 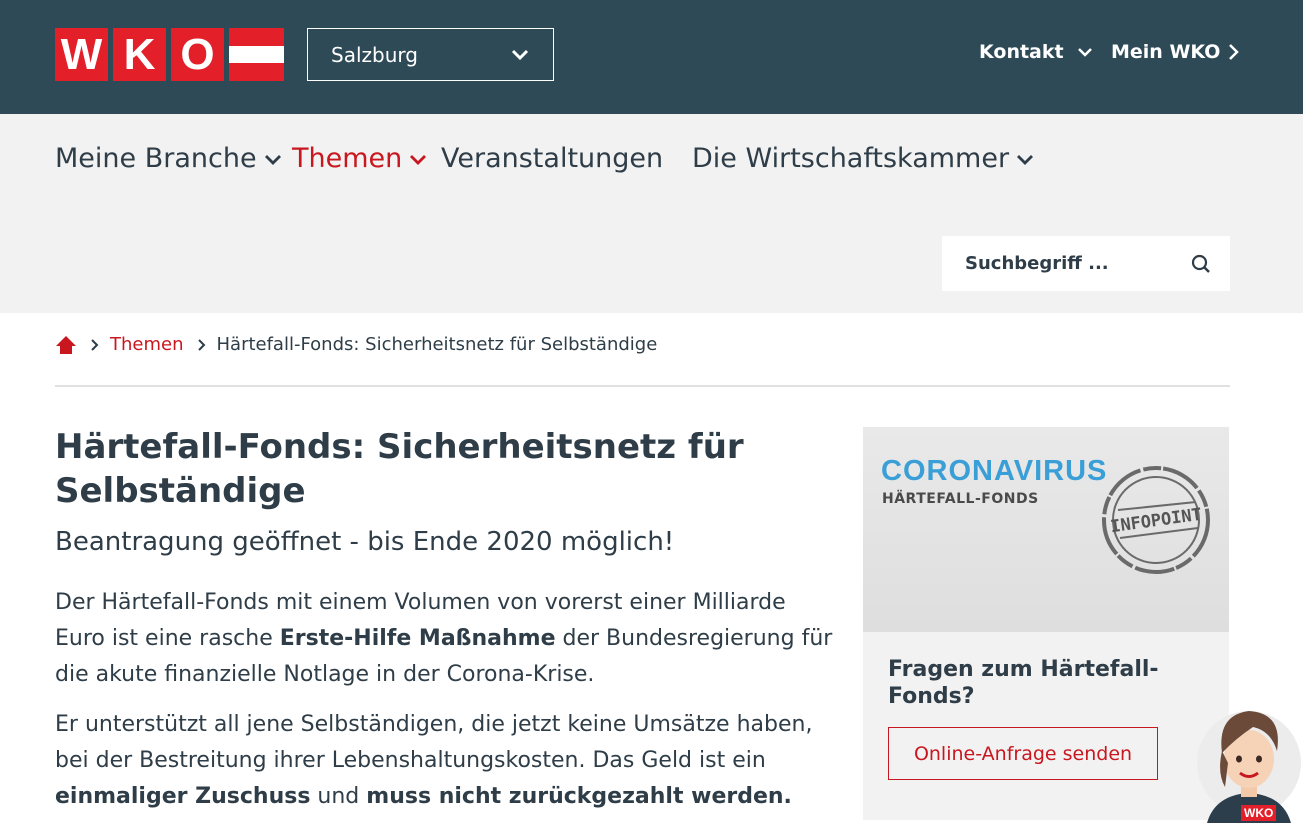 I want to click on logo-letter-w: W, so click(x=81, y=54).